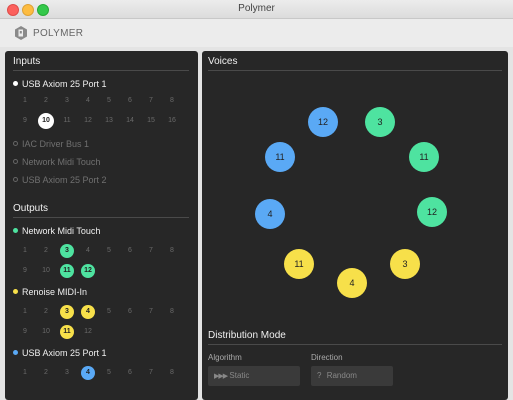  I want to click on output-device-usb-axiom: USB Axiom 25 Port 1, so click(60, 353).